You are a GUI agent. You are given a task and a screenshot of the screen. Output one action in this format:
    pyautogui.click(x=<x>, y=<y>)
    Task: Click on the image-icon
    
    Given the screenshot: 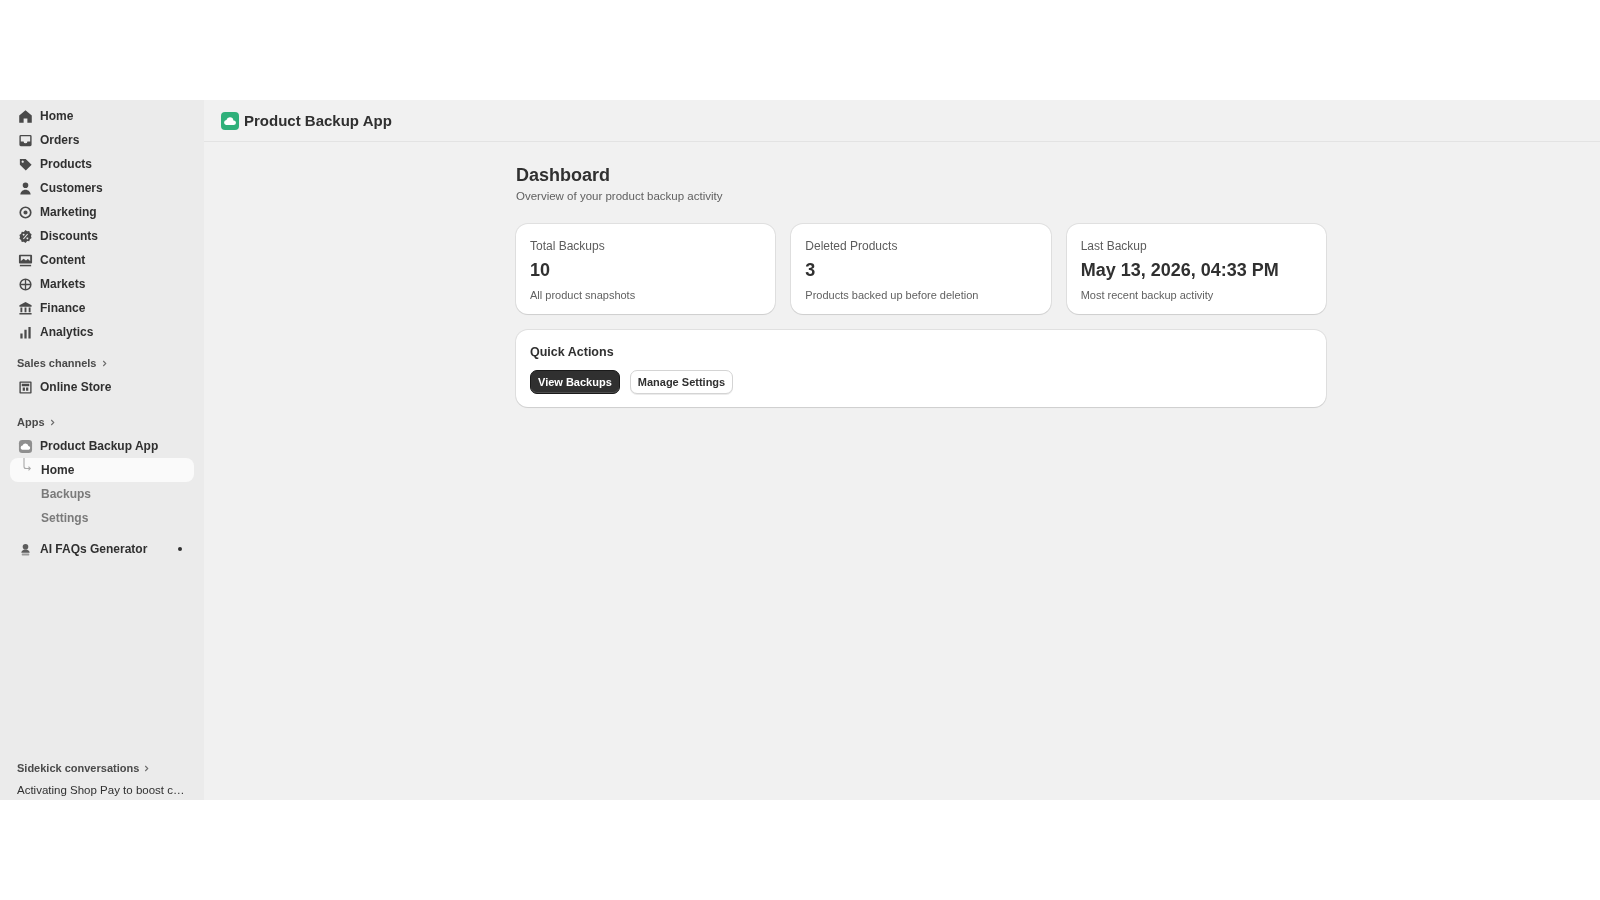 What is the action you would take?
    pyautogui.click(x=25, y=260)
    